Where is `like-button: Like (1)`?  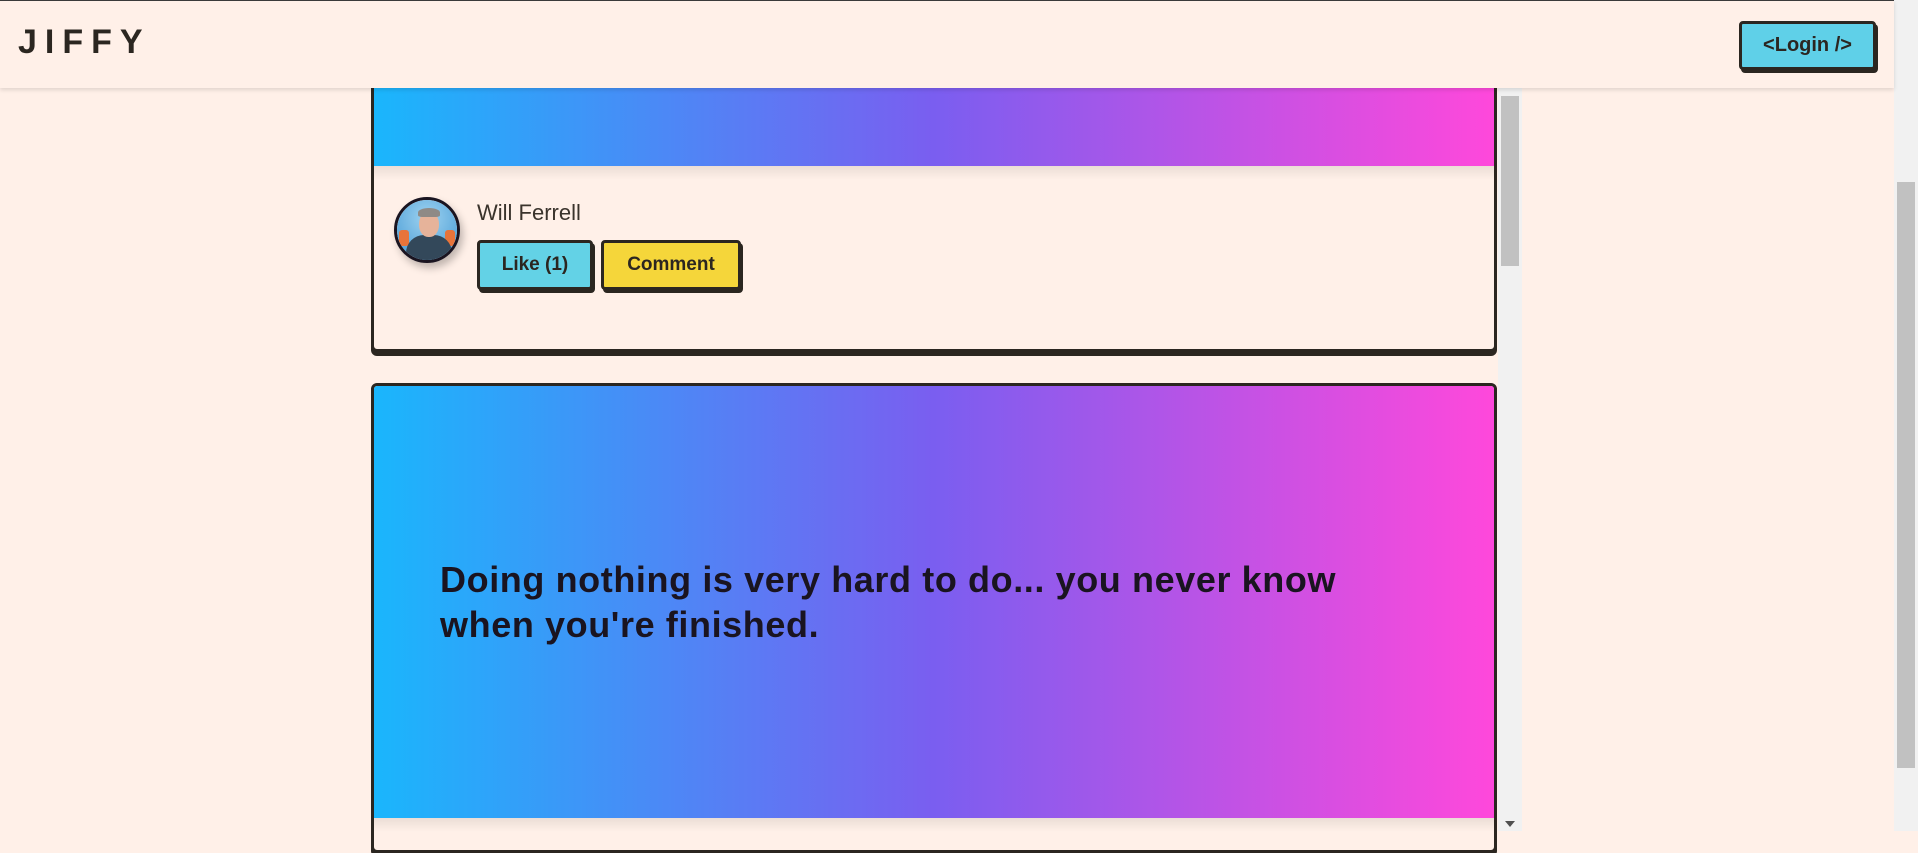
like-button: Like (1) is located at coordinates (535, 265).